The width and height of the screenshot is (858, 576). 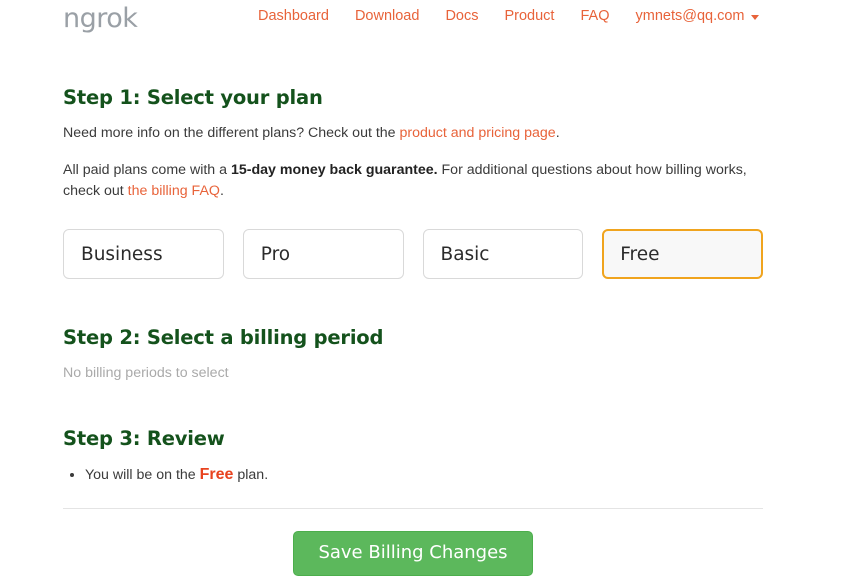 I want to click on step-1-title: Step 1: Select your plan, so click(x=193, y=97).